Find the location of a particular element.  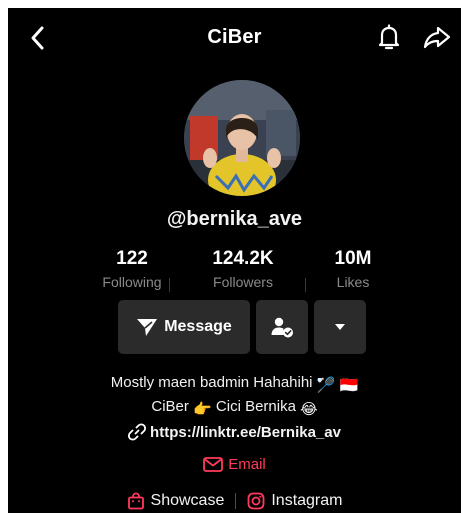

following-toggle-button is located at coordinates (282, 327).